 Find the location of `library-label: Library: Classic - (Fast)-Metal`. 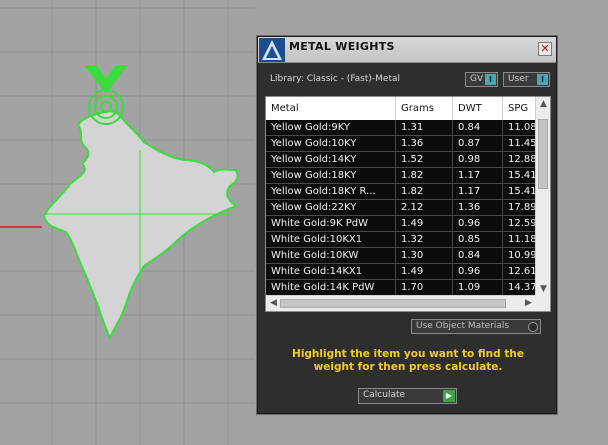

library-label: Library: Classic - (Fast)-Metal is located at coordinates (335, 79).